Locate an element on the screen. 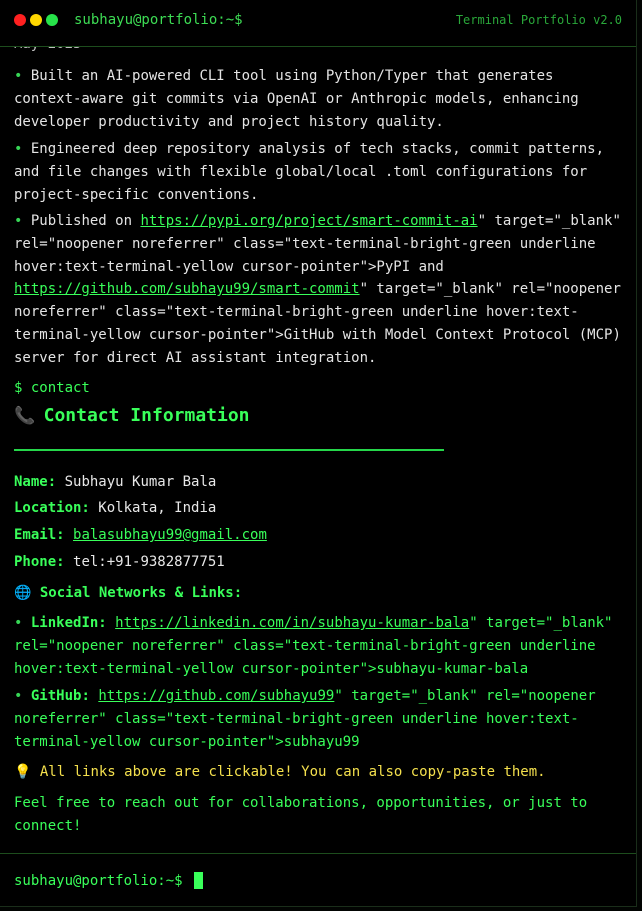  field-label: Phone: is located at coordinates (39, 562).